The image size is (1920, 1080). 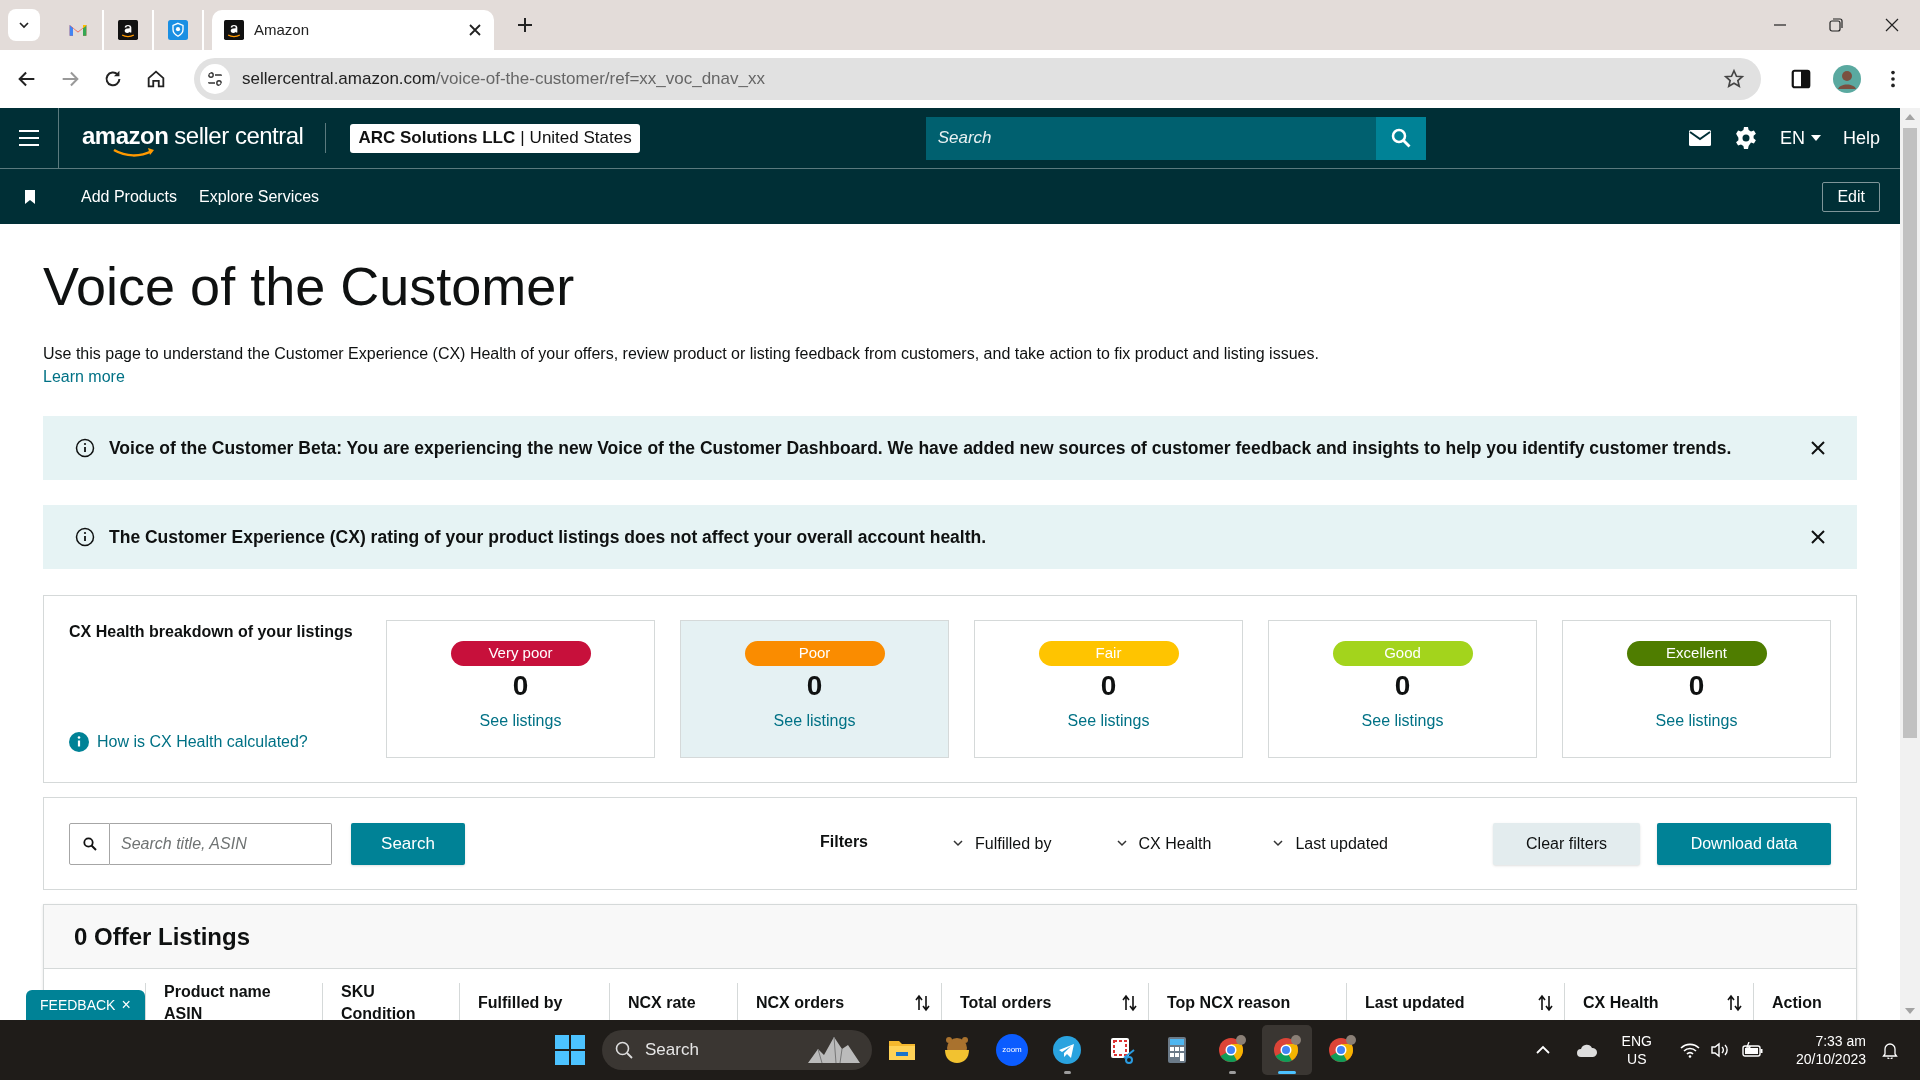 I want to click on bell-icon, so click(x=1890, y=1050).